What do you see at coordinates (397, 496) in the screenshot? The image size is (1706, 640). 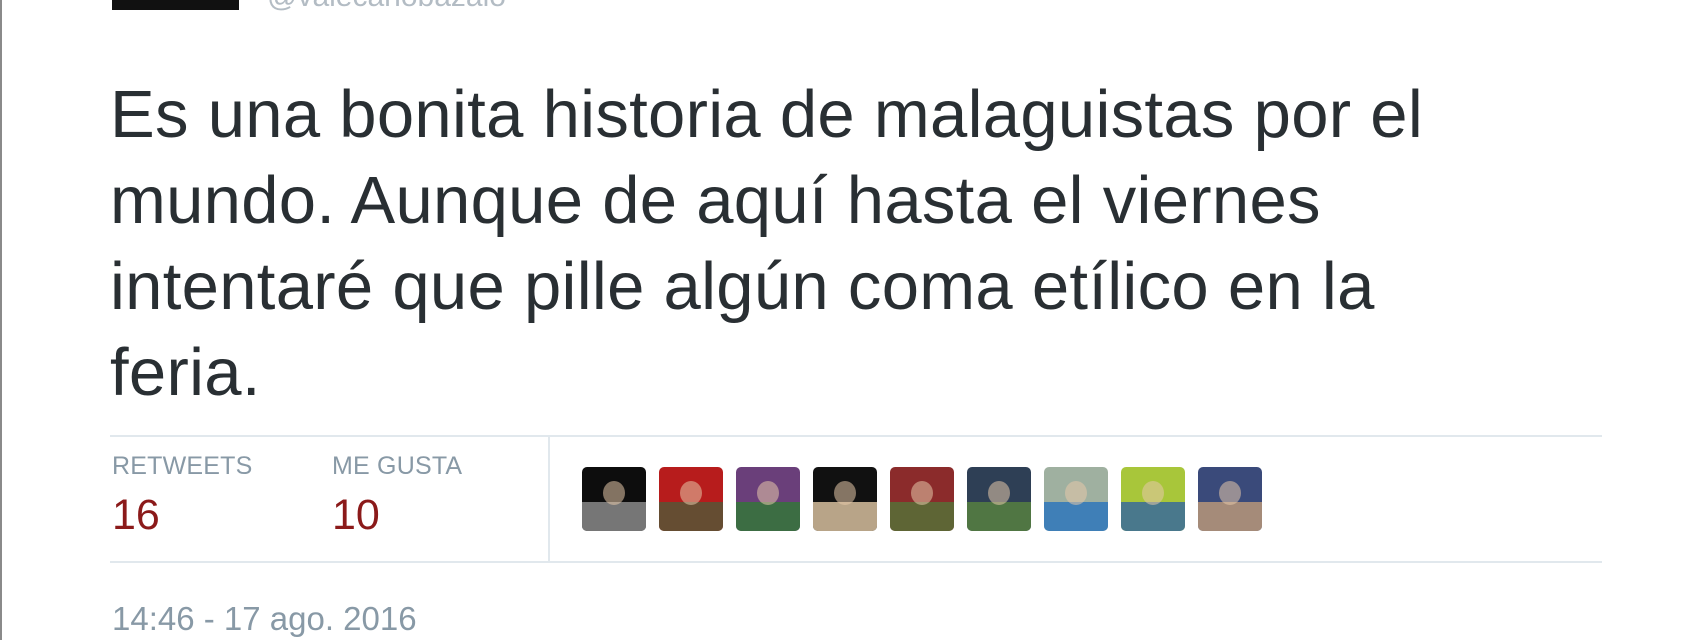 I see `likes-stat: ME GUSTA 10` at bounding box center [397, 496].